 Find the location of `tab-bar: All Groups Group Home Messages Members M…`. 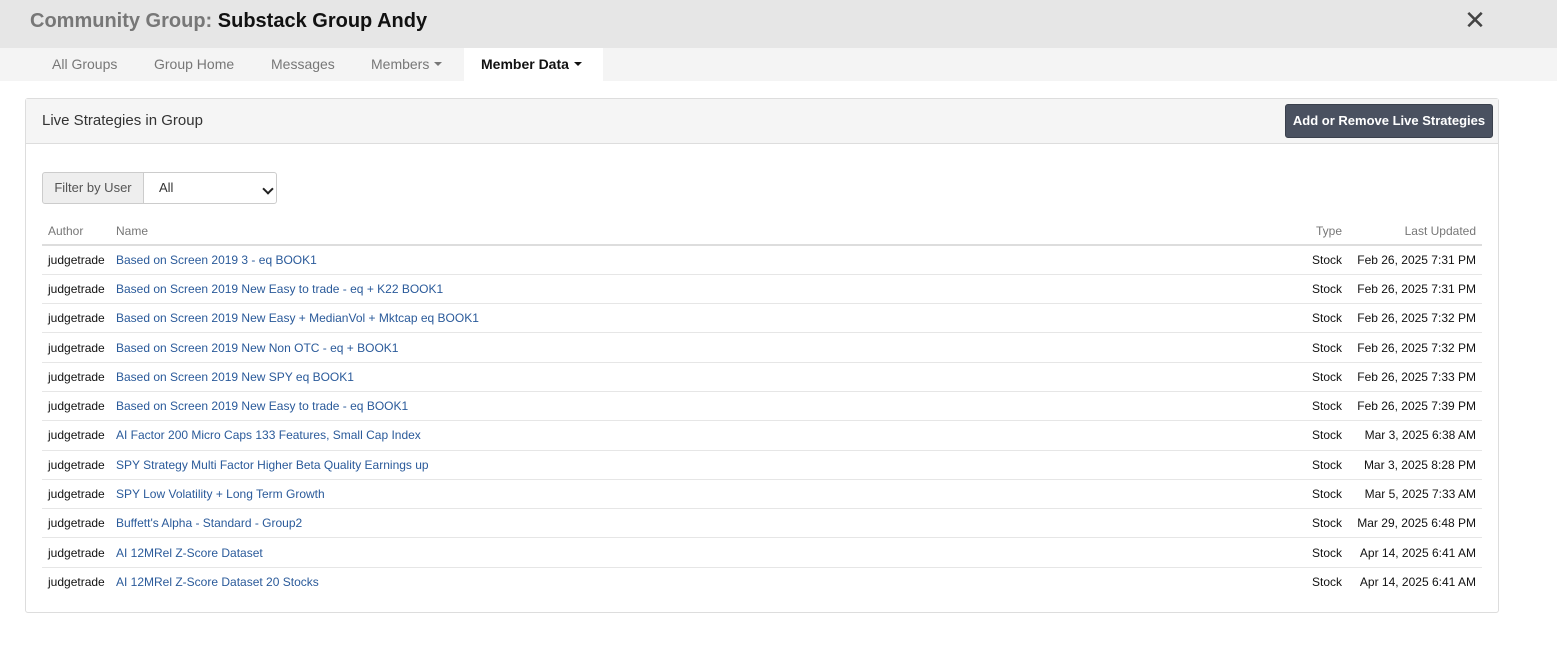

tab-bar: All Groups Group Home Messages Members M… is located at coordinates (778, 64).